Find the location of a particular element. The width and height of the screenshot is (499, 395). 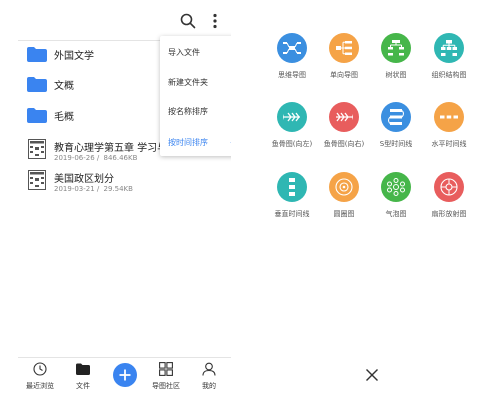

template-label: 单向导图 is located at coordinates (344, 75).